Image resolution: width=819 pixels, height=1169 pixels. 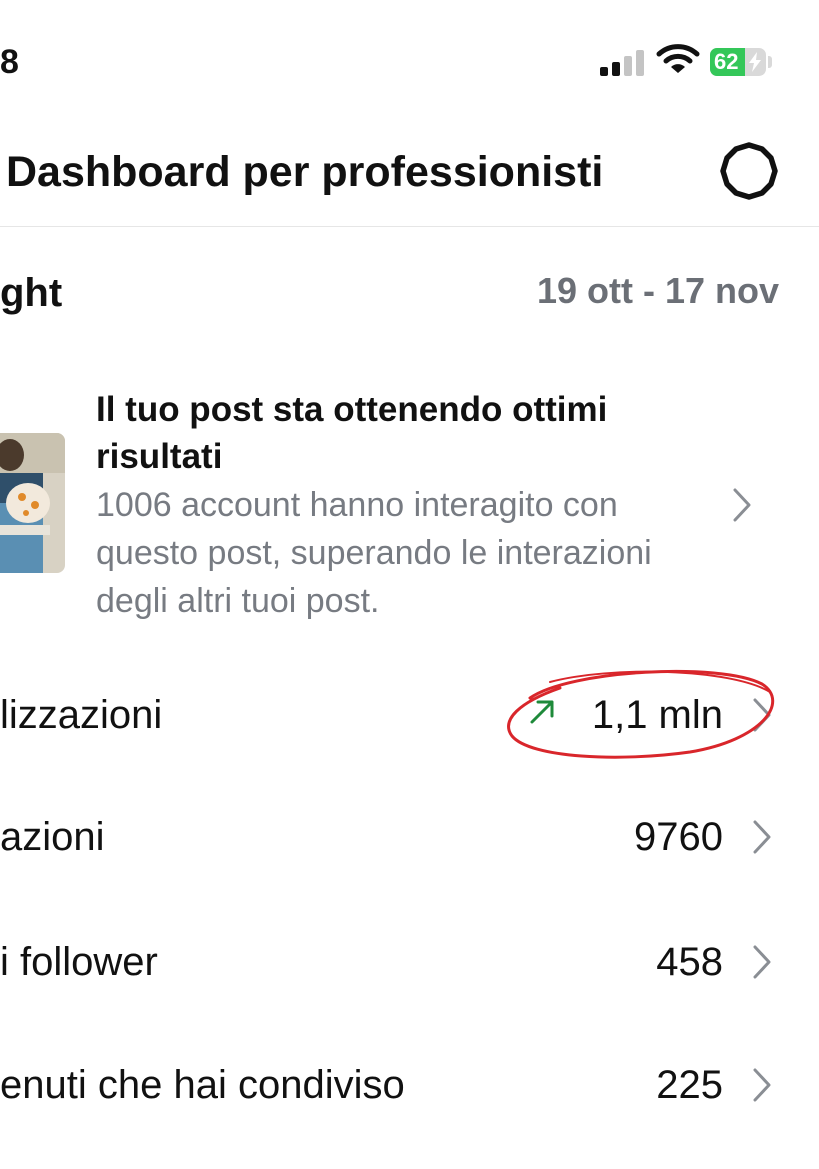 What do you see at coordinates (641, 714) in the screenshot?
I see `highlight-annotation-circle` at bounding box center [641, 714].